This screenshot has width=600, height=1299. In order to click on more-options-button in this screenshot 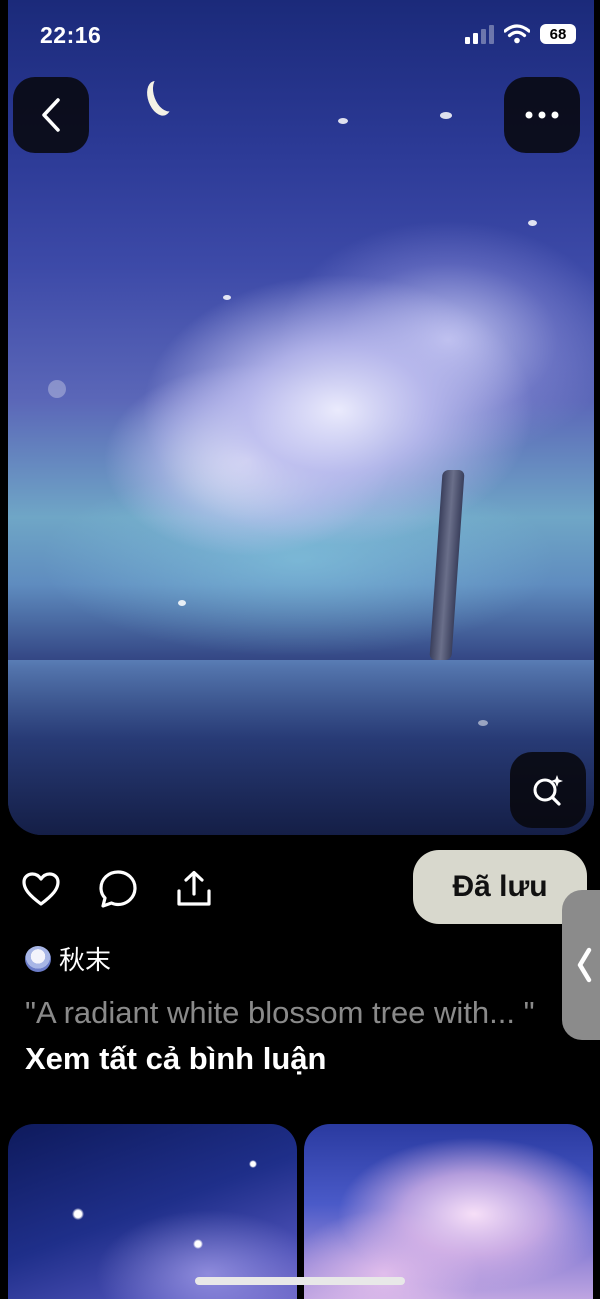, I will do `click(542, 115)`.